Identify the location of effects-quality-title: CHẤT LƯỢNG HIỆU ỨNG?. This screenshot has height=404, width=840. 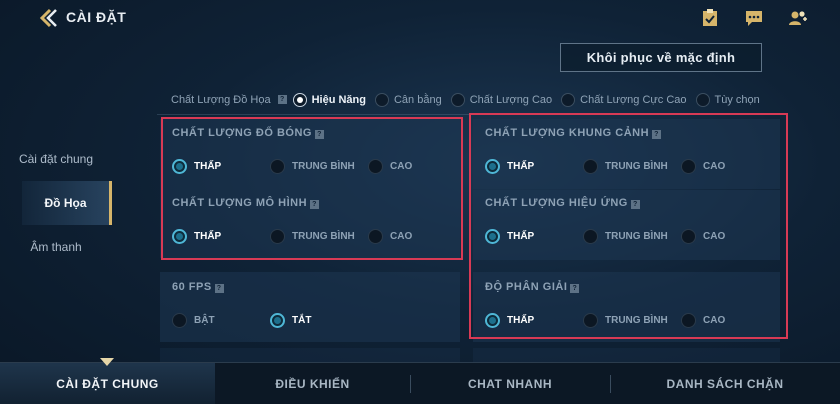
(565, 203).